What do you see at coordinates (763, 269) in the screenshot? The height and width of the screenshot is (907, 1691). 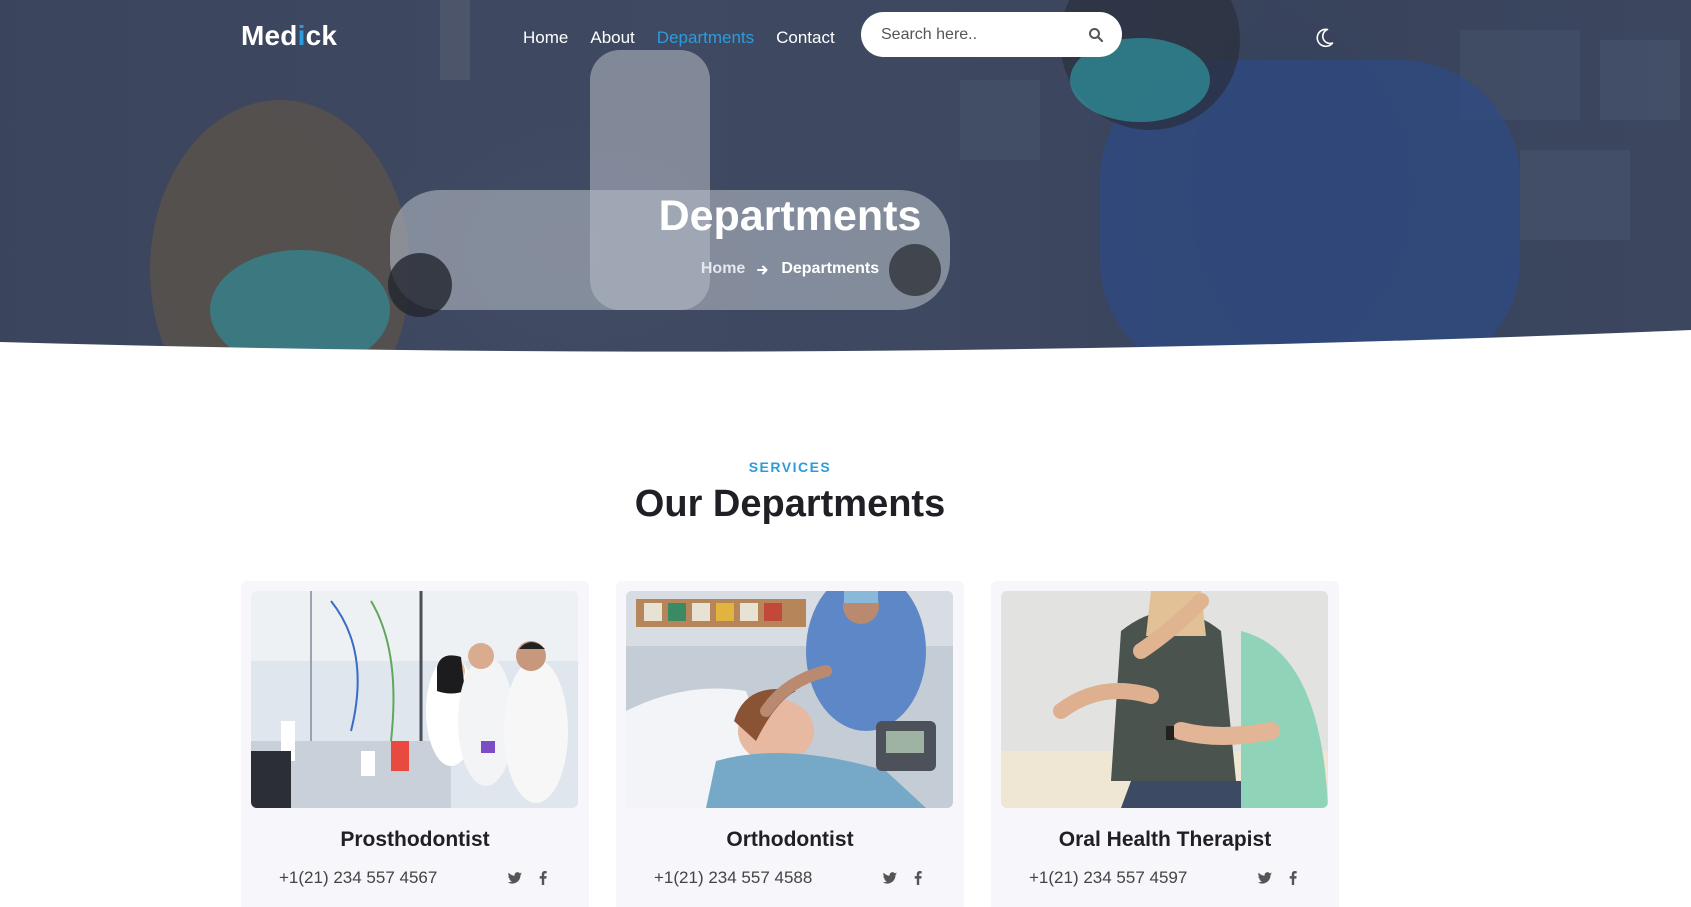 I see `arrow-right-icon` at bounding box center [763, 269].